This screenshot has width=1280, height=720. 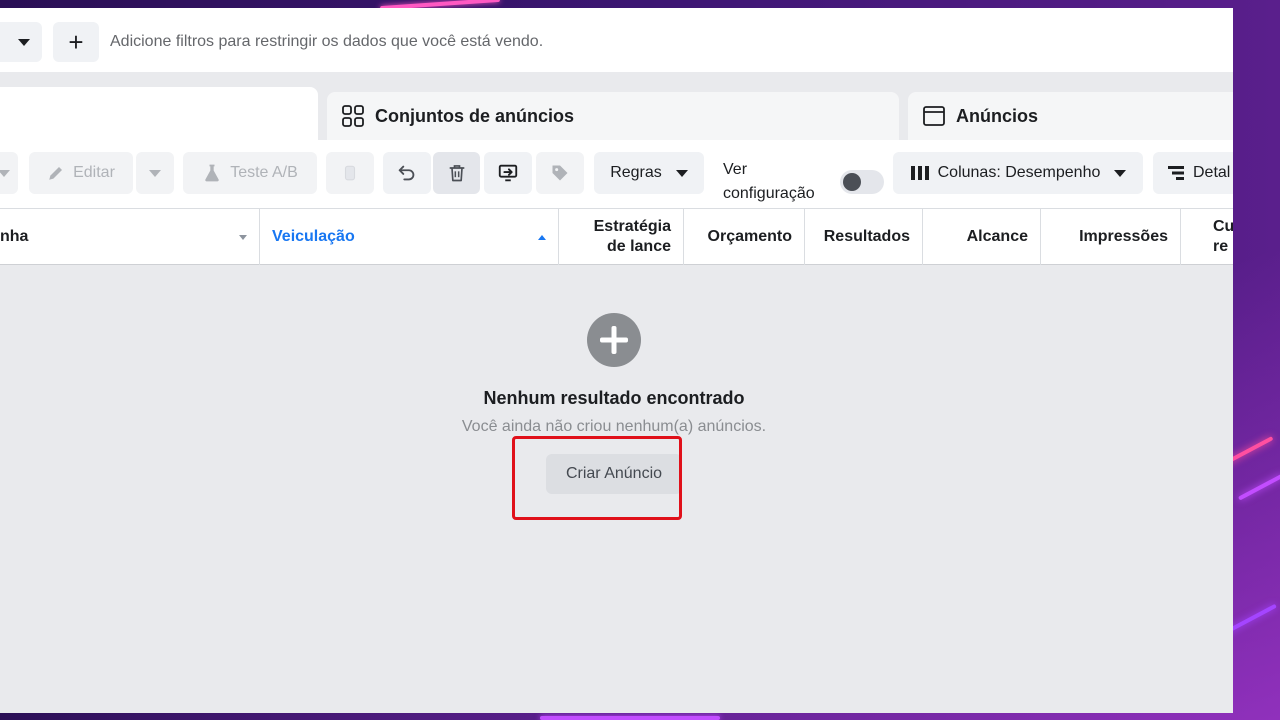 What do you see at coordinates (997, 115) in the screenshot?
I see `tab-ads-label: Anúncios` at bounding box center [997, 115].